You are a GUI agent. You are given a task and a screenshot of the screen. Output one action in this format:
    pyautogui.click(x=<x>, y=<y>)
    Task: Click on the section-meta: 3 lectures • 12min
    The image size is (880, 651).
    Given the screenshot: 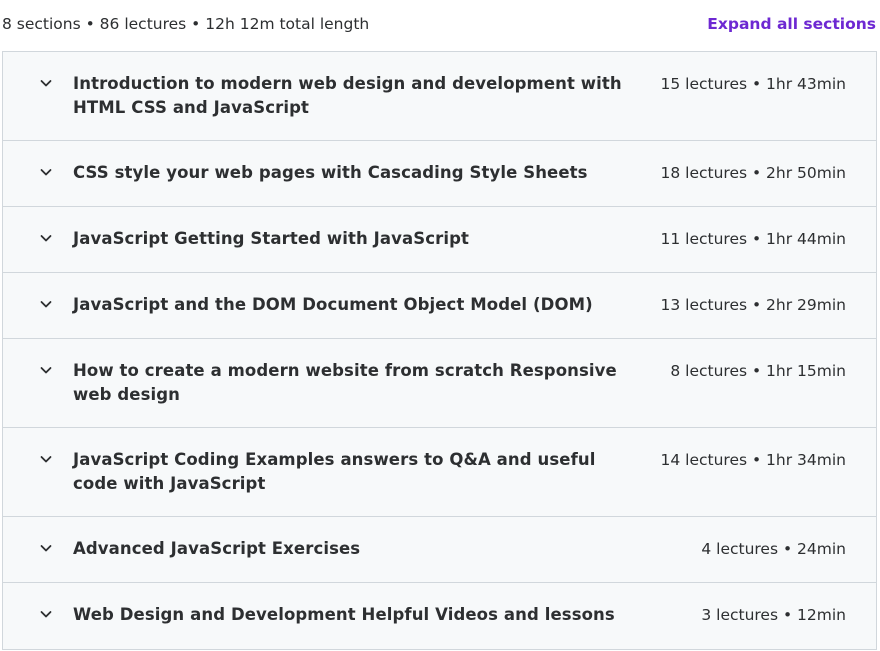 What is the action you would take?
    pyautogui.click(x=773, y=615)
    